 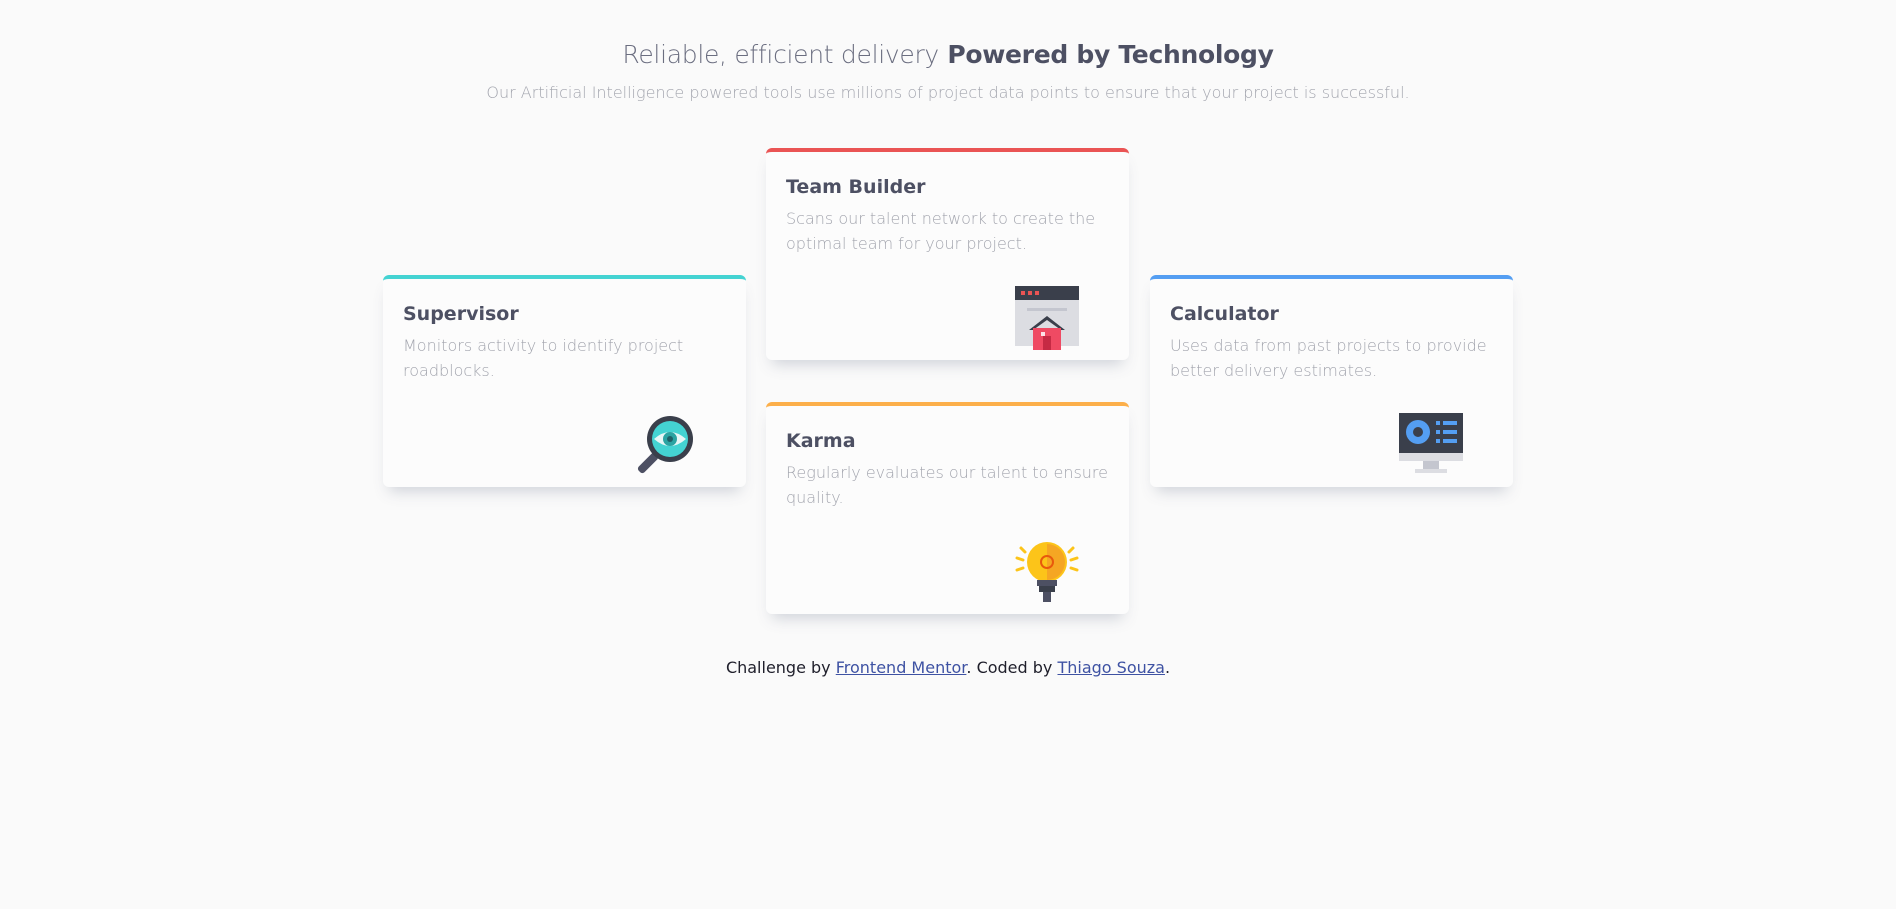 I want to click on magnifier-eye-icon, so click(x=665, y=445).